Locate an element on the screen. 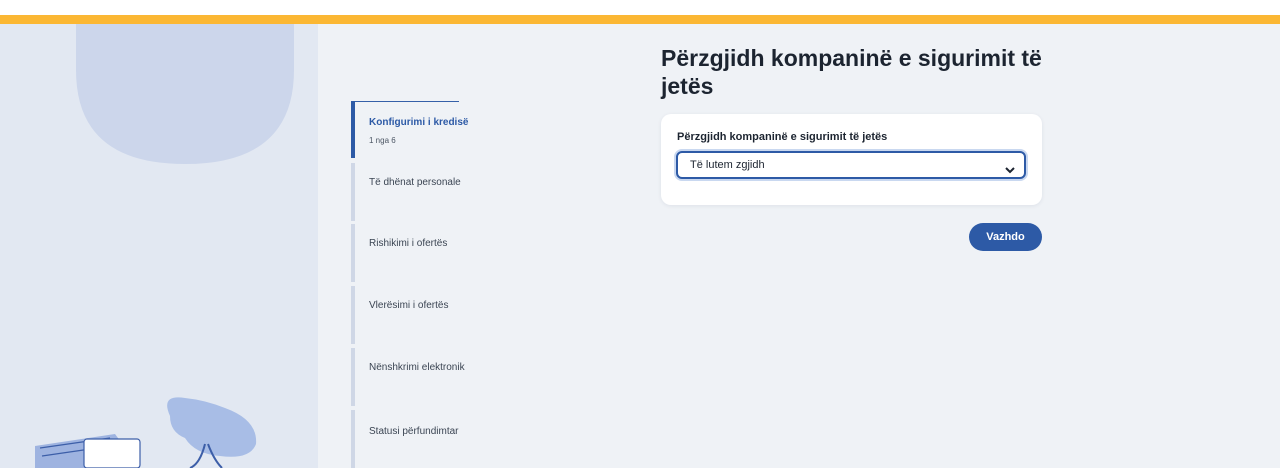 The width and height of the screenshot is (1280, 468). select-value: Të lutem zgjidh is located at coordinates (727, 165).